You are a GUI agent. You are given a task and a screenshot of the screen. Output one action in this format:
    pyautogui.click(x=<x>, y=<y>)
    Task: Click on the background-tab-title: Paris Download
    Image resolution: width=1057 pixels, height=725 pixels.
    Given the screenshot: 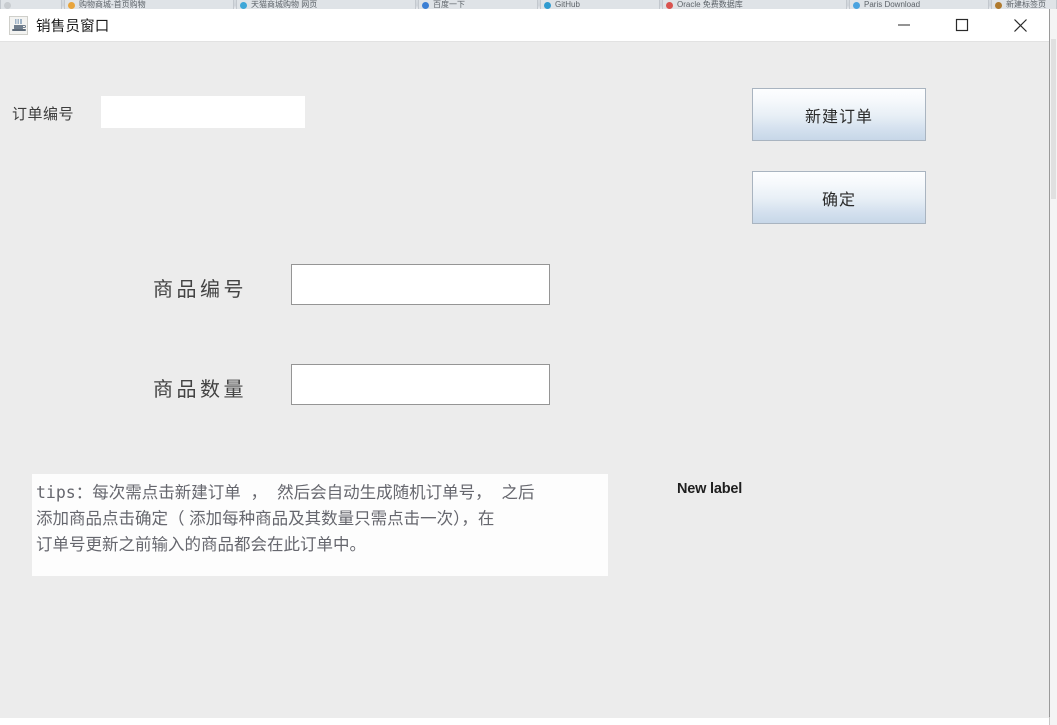 What is the action you would take?
    pyautogui.click(x=892, y=4)
    